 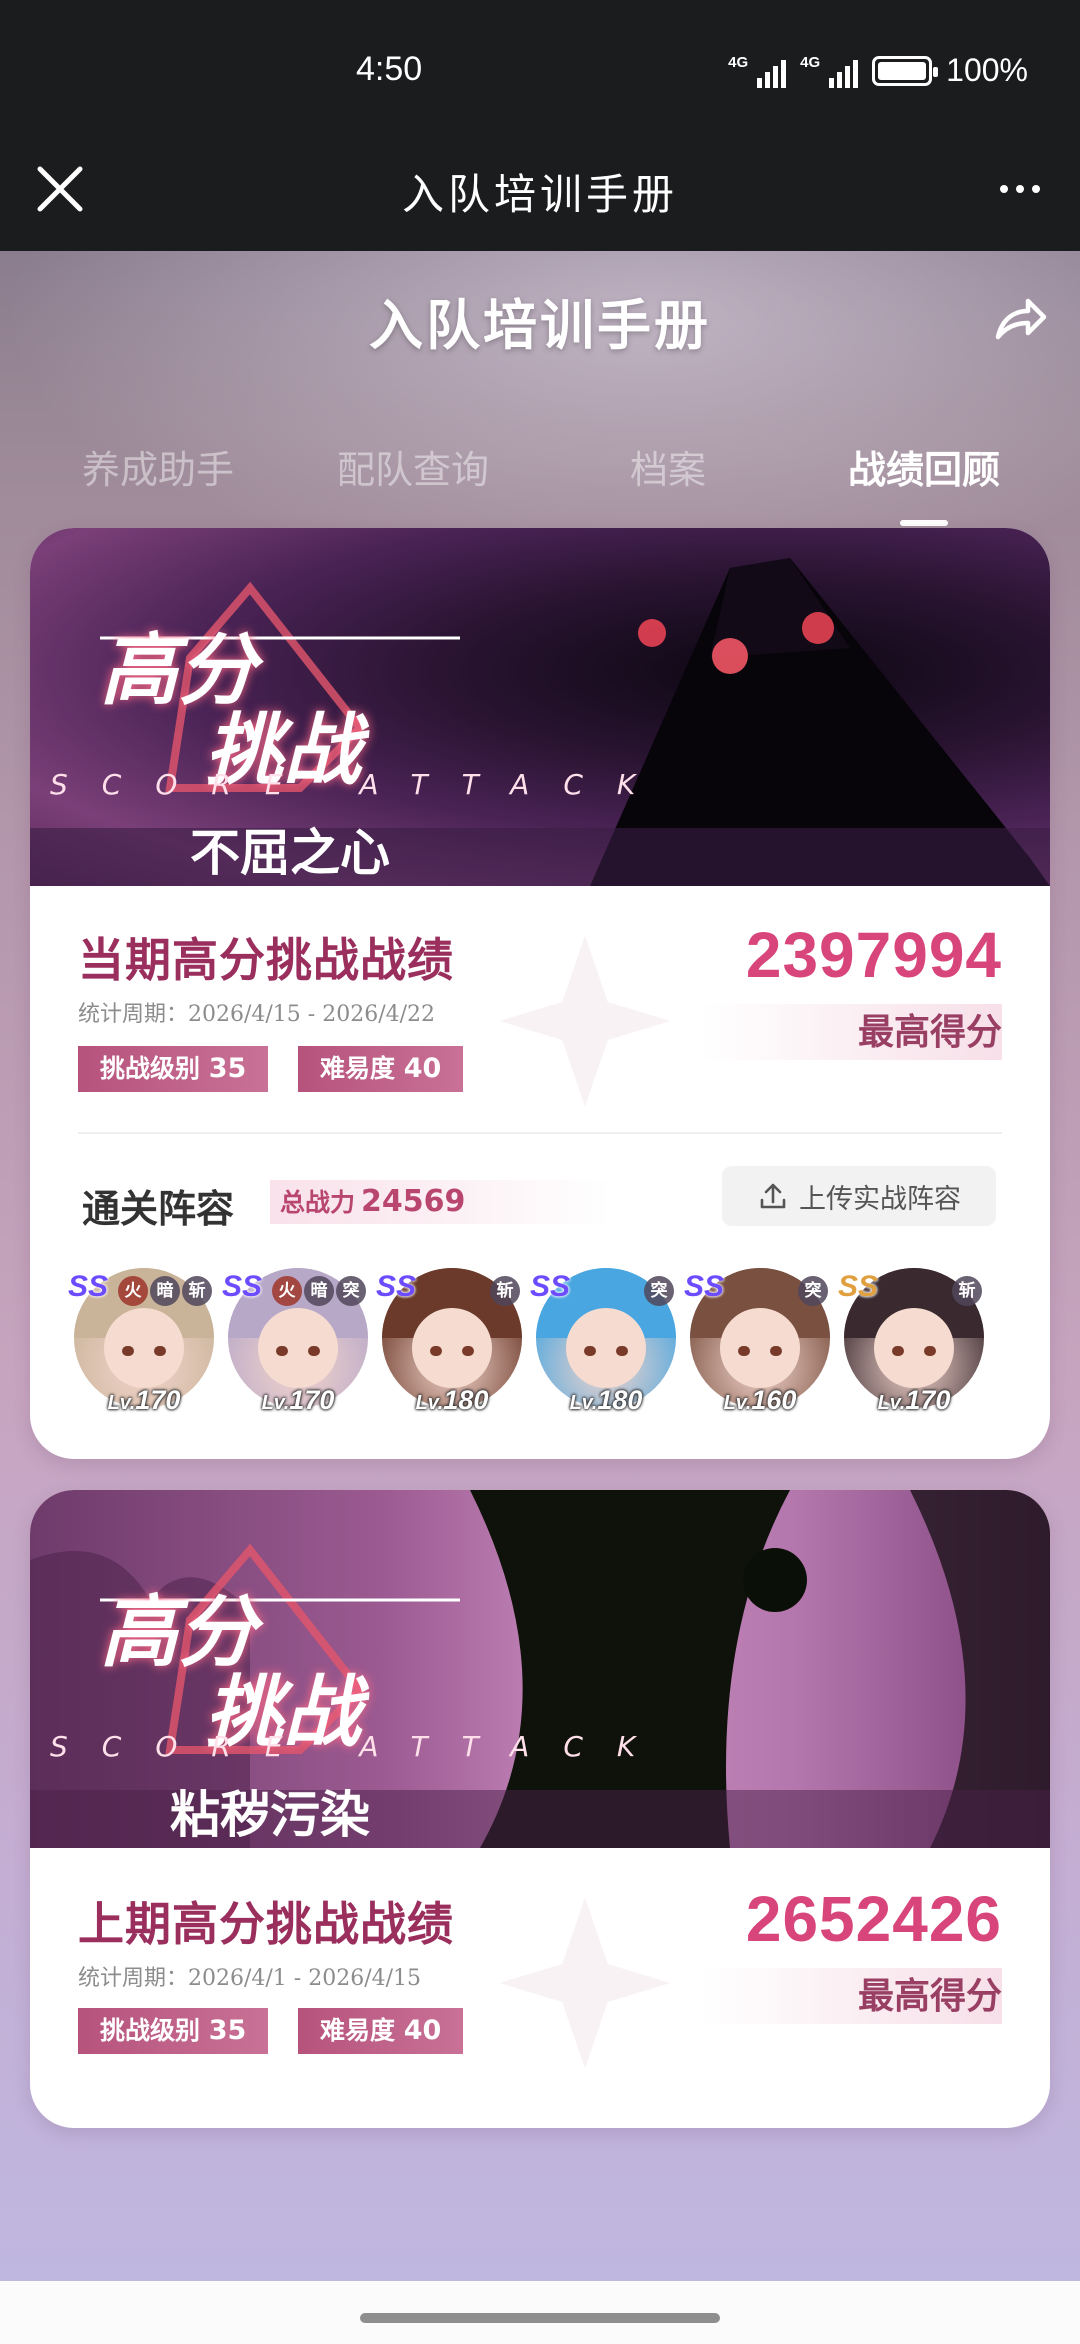 I want to click on status-bar: 4:50 4G 4G 100%, so click(x=540, y=67).